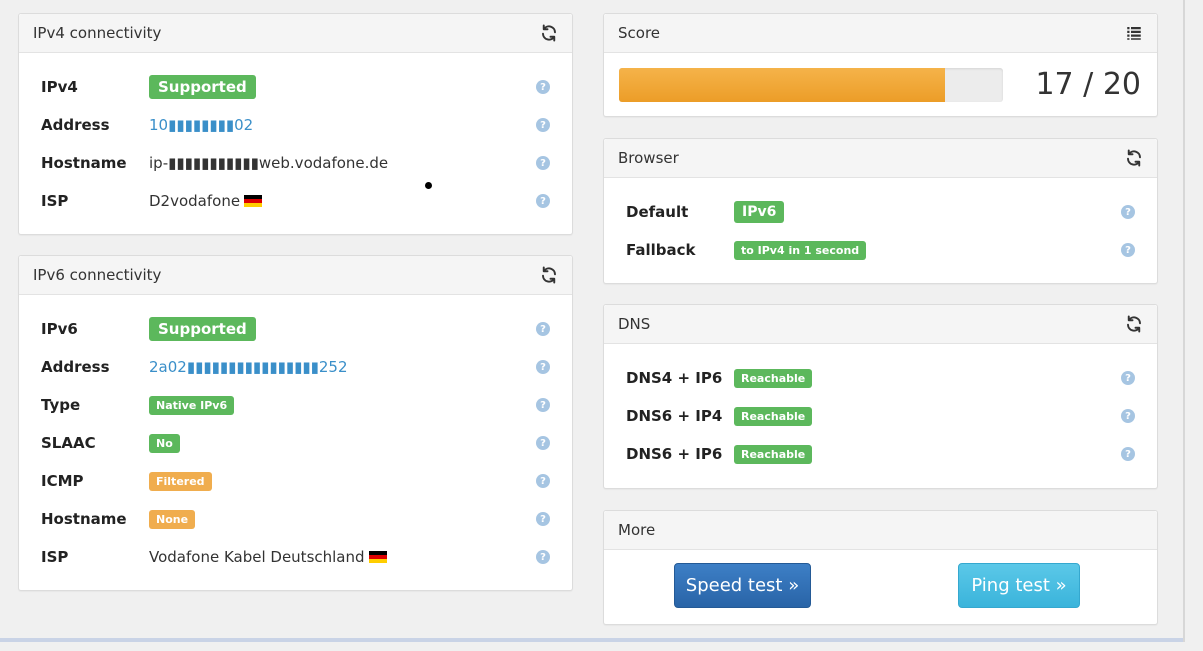 Image resolution: width=1203 pixels, height=651 pixels. I want to click on slaac-row: SLAAC No ?, so click(295, 443).